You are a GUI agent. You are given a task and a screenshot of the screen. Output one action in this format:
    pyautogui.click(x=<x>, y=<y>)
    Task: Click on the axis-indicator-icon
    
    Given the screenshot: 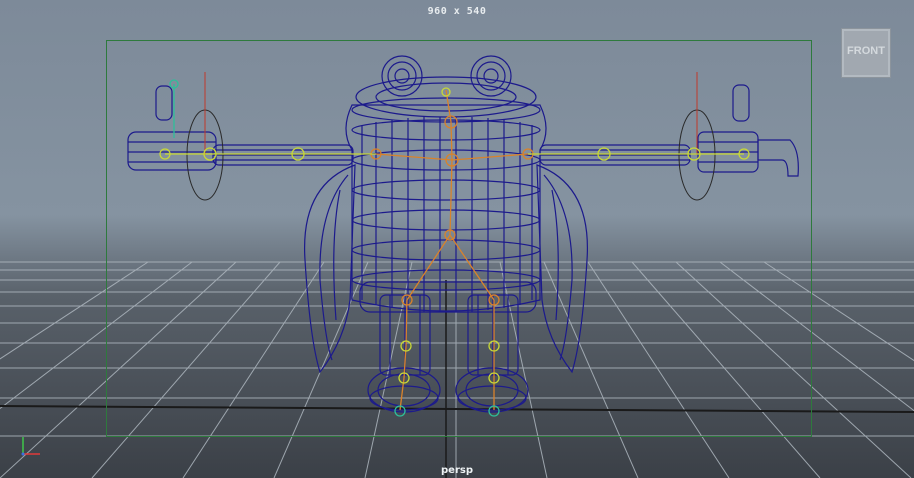 What is the action you would take?
    pyautogui.click(x=30, y=446)
    